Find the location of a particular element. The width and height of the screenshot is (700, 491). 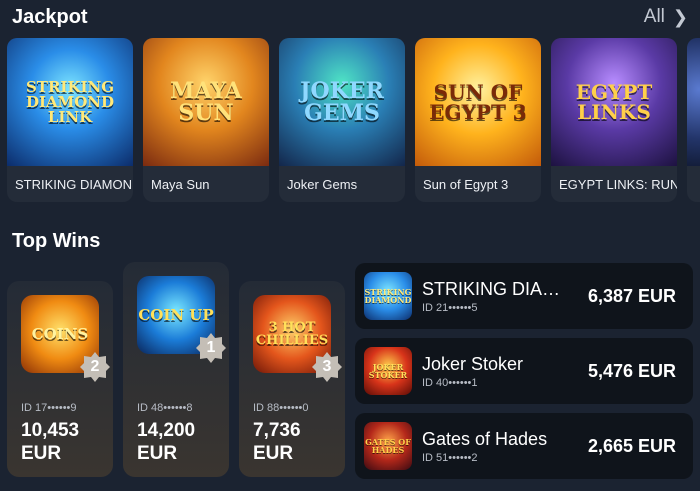

rank-number: 1 is located at coordinates (211, 347).